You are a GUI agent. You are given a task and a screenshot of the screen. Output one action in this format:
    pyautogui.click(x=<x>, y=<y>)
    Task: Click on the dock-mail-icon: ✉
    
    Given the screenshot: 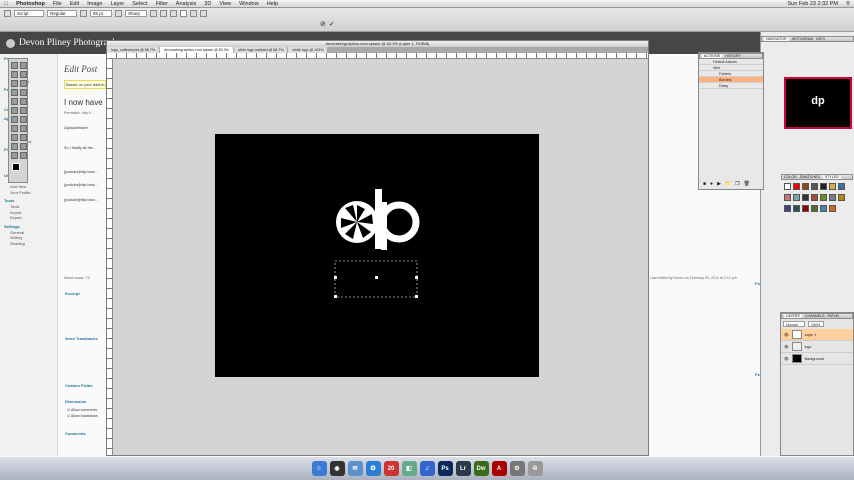 What is the action you would take?
    pyautogui.click(x=355, y=468)
    